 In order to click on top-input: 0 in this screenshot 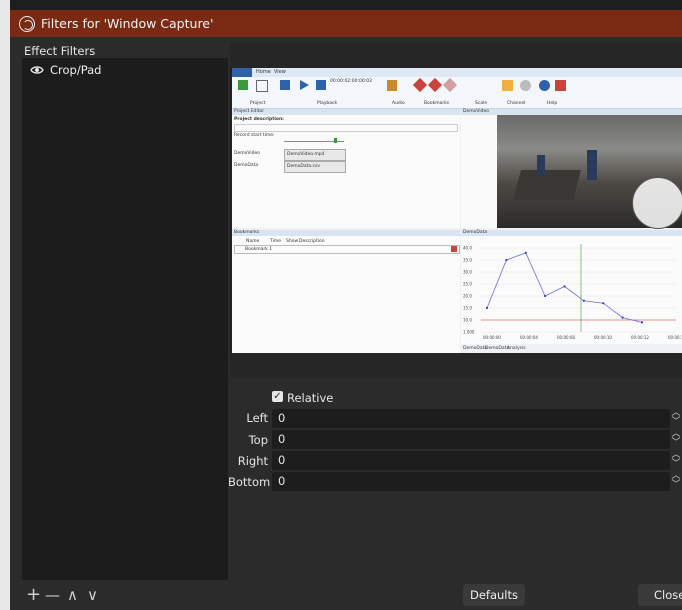, I will do `click(471, 439)`.